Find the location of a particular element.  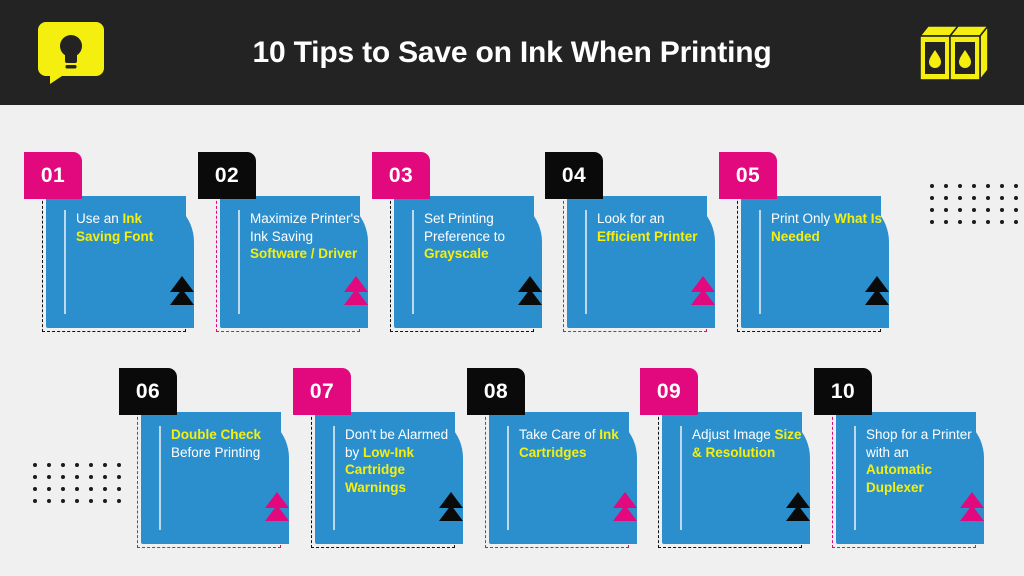

card-number-badge: 08 is located at coordinates (496, 391).